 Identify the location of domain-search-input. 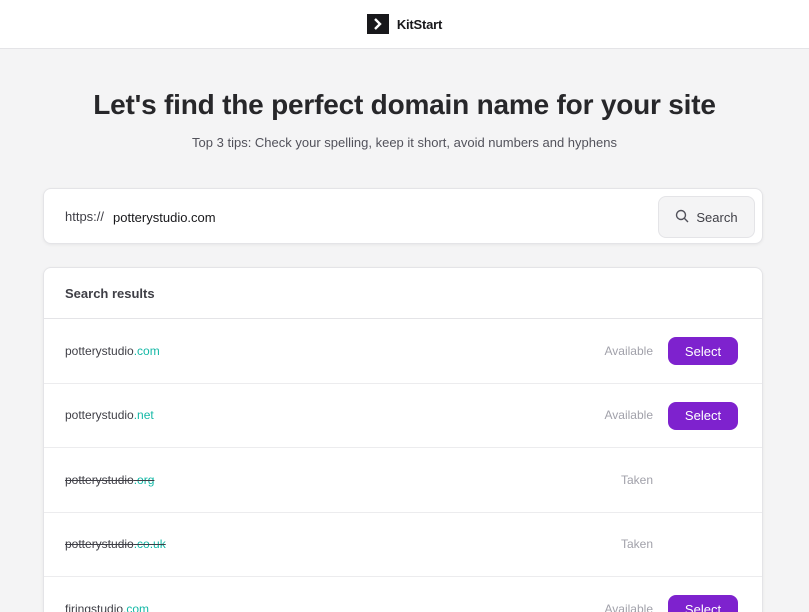
(393, 217).